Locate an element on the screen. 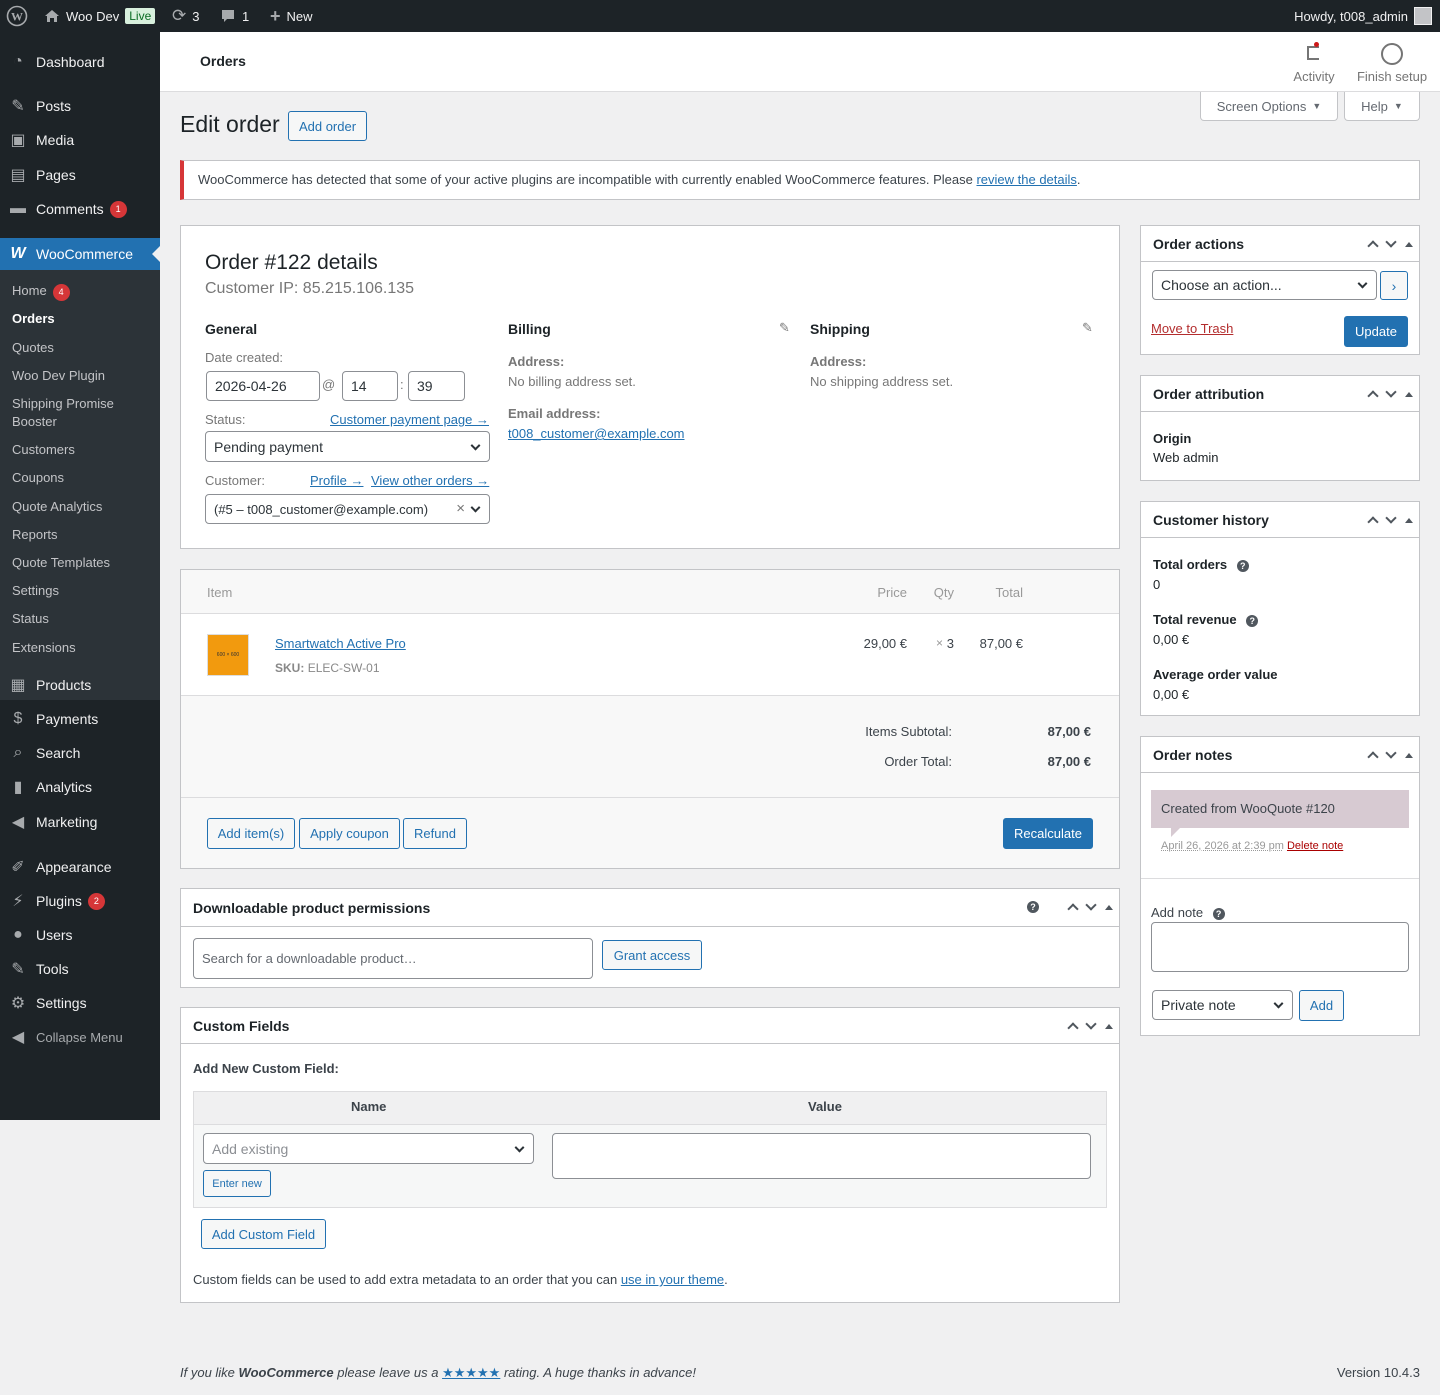  menu-label: Payments is located at coordinates (67, 719).